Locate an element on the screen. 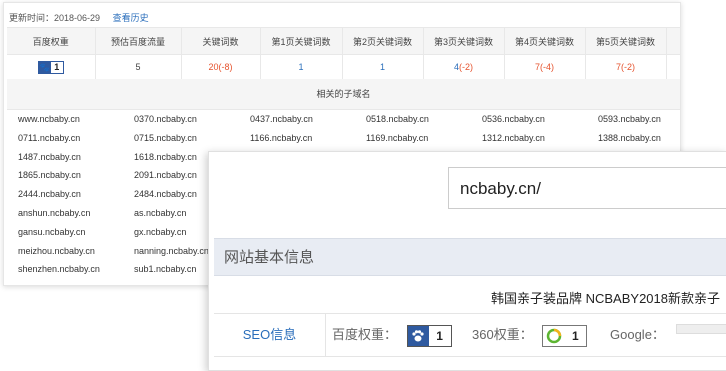  page5-cell: 7(-2) is located at coordinates (626, 67).